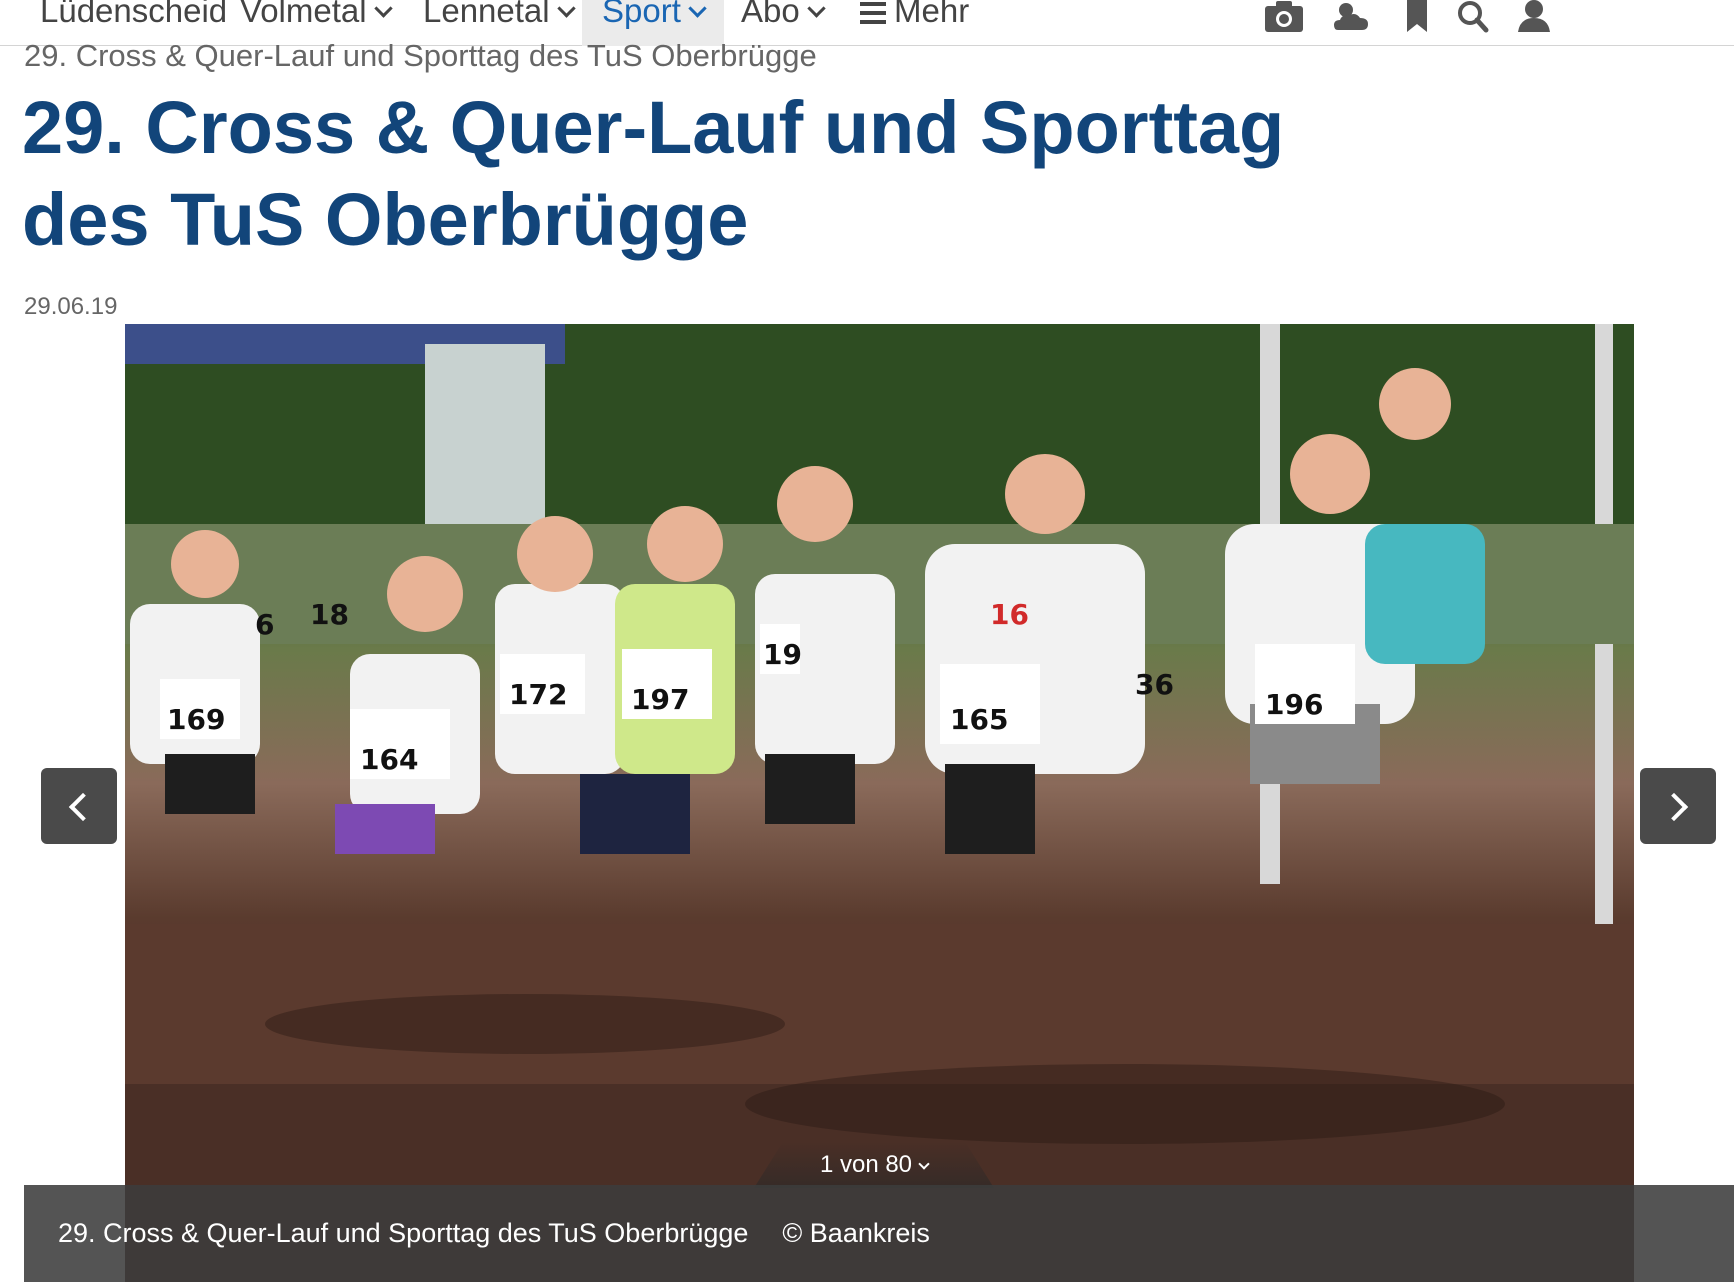 The image size is (1734, 1282). What do you see at coordinates (134, 14) in the screenshot?
I see `nav-item-label: Lüdenscheid` at bounding box center [134, 14].